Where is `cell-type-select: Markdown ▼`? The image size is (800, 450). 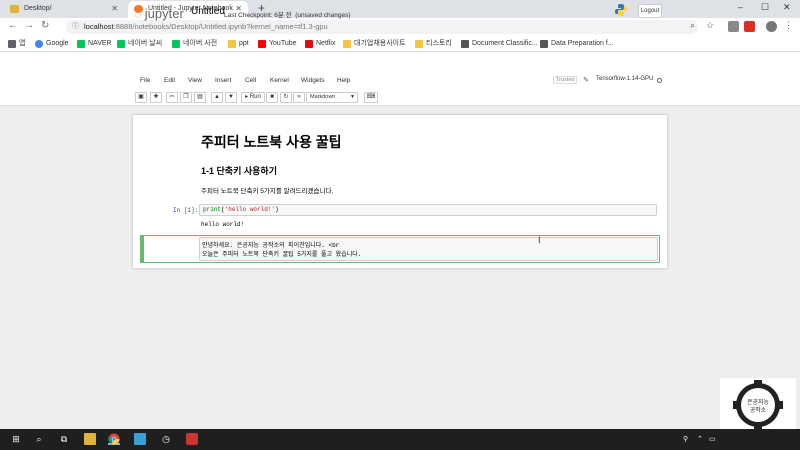
cell-type-select: Markdown ▼ is located at coordinates (332, 97).